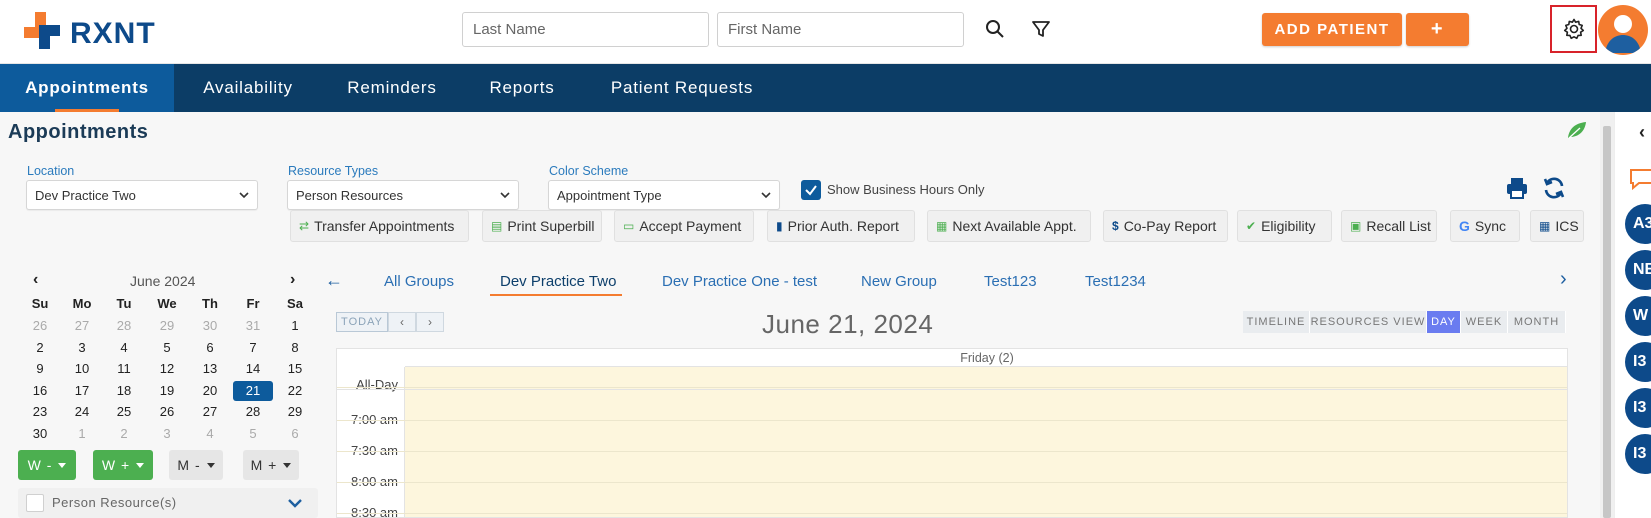 This screenshot has height=518, width=1651. Describe the element at coordinates (1554, 190) in the screenshot. I see `refresh-icon` at that location.